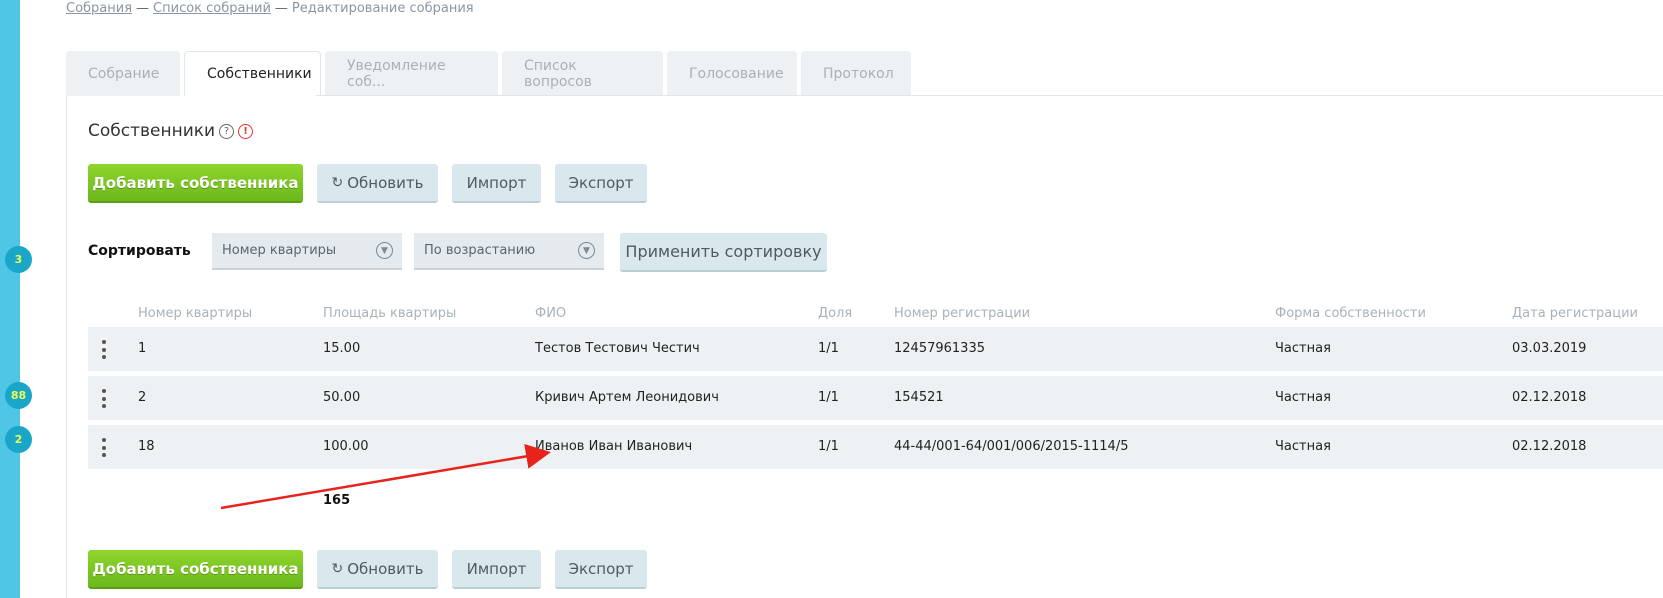  Describe the element at coordinates (342, 348) in the screenshot. I see `cell-area: 15.00` at that location.